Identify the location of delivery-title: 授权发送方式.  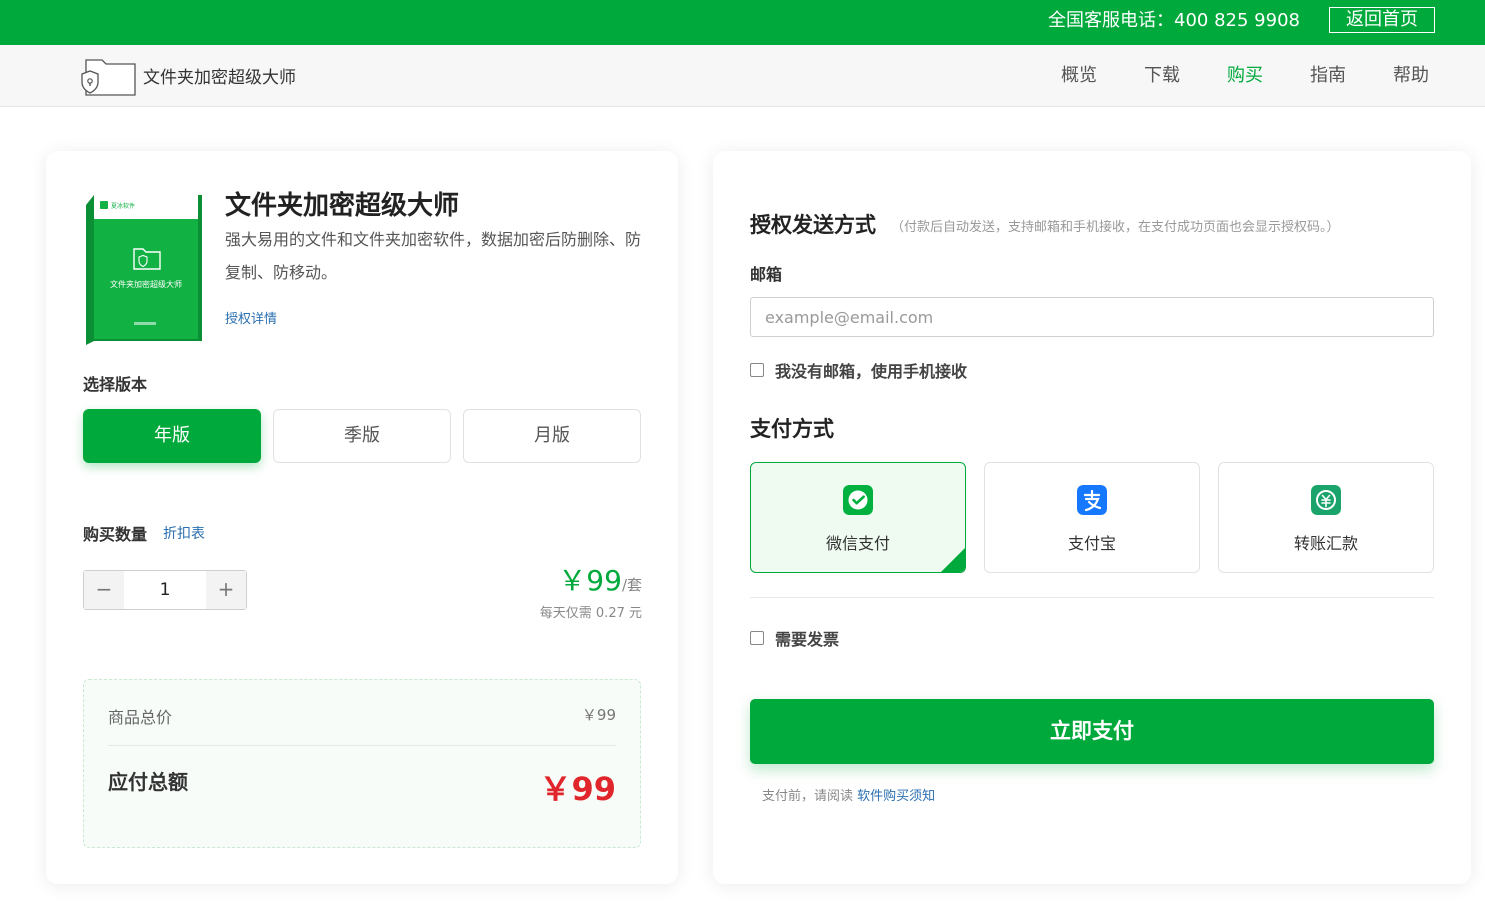
(813, 225).